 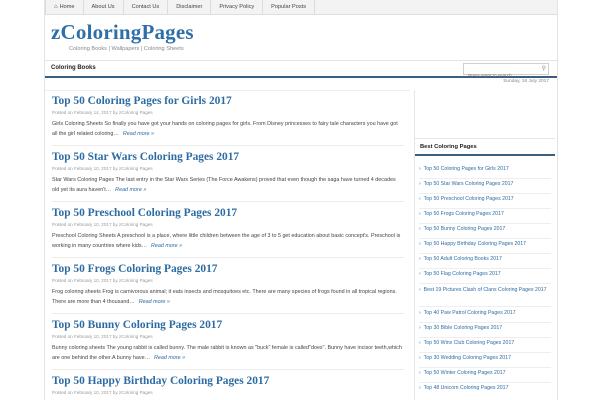 What do you see at coordinates (448, 147) in the screenshot?
I see `widget-title: Best Coloring Pages` at bounding box center [448, 147].